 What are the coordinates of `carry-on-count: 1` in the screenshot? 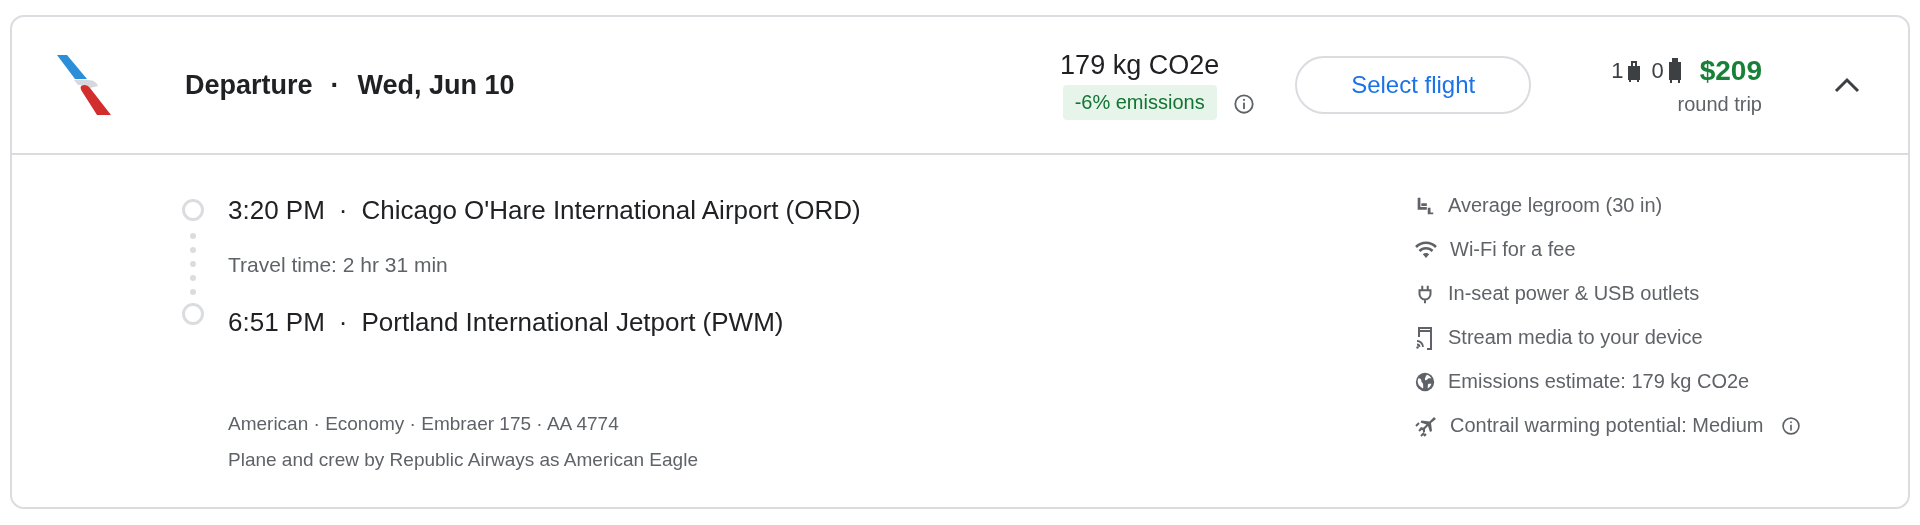 It's located at (1617, 70).